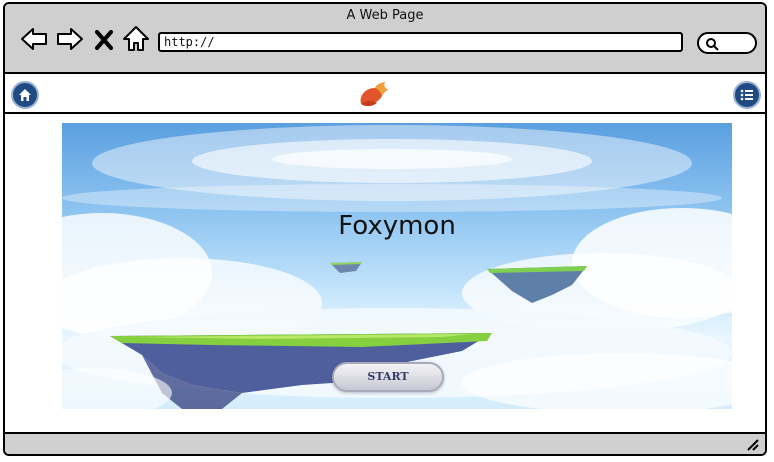  I want to click on status-bar, so click(385, 443).